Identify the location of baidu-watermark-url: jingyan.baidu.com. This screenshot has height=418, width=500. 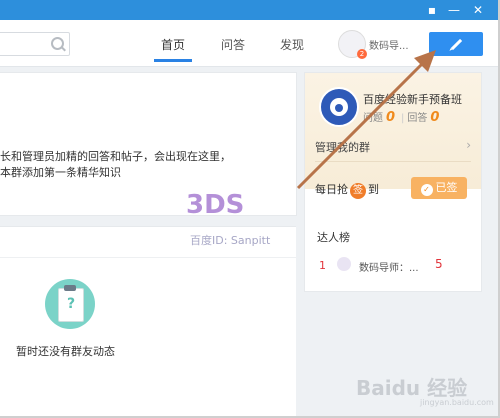
(457, 402).